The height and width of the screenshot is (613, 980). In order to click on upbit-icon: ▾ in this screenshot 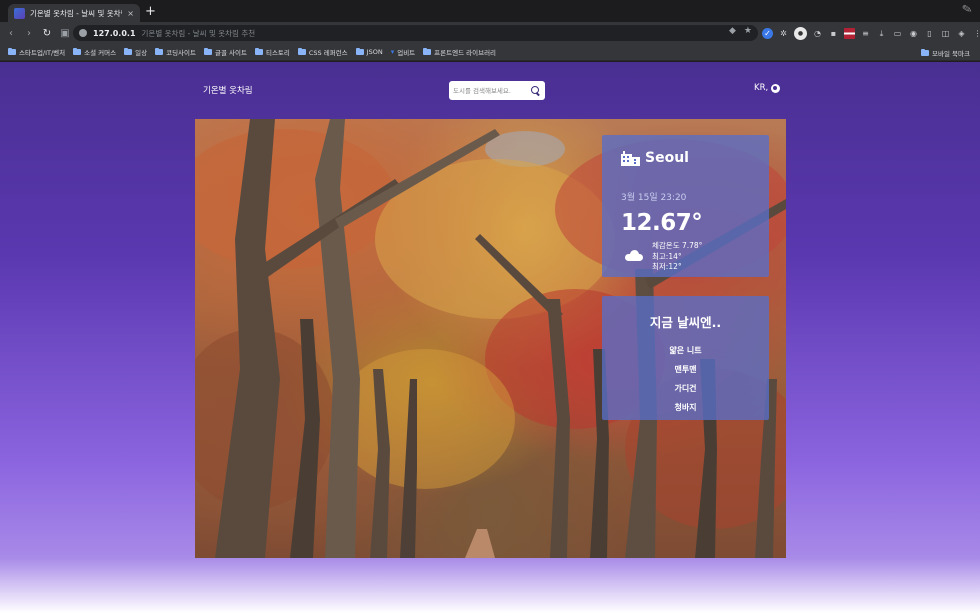, I will do `click(392, 52)`.